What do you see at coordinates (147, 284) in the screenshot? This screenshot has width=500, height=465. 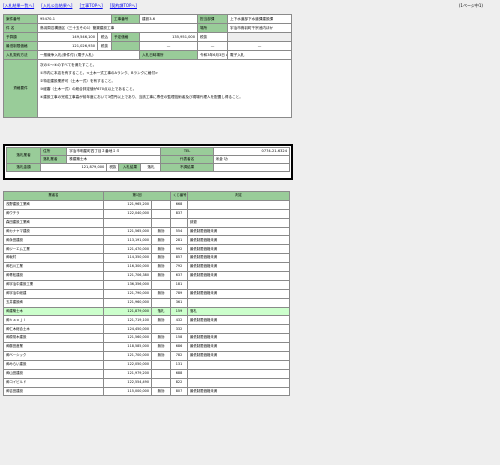 I see `table-row: ㈱宇治中建設工業 136,356,000 181` at bounding box center [147, 284].